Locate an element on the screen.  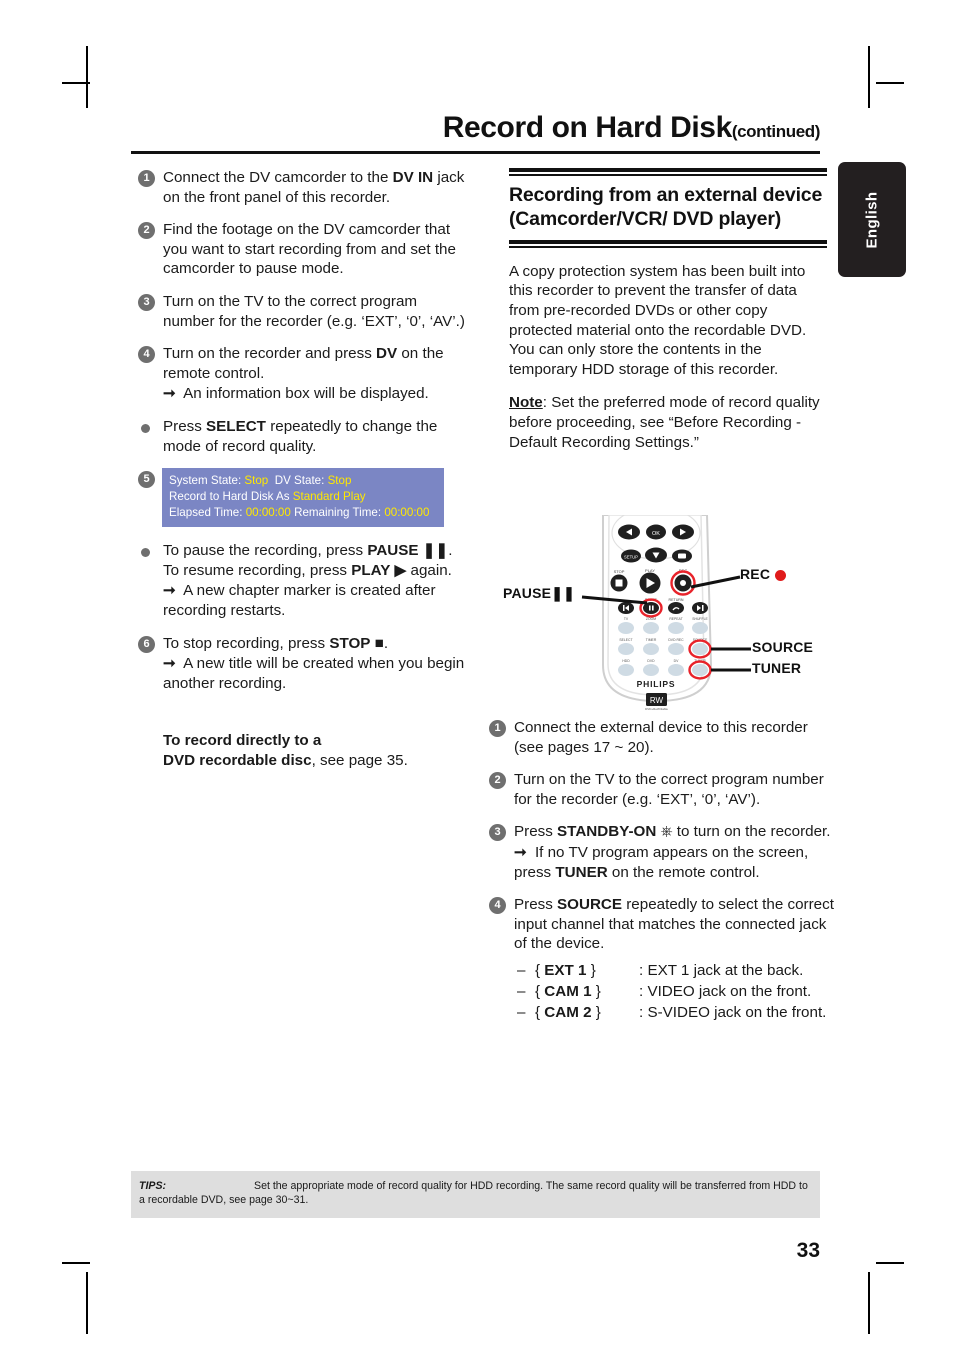
callout-rec-label: REC is located at coordinates (763, 574).